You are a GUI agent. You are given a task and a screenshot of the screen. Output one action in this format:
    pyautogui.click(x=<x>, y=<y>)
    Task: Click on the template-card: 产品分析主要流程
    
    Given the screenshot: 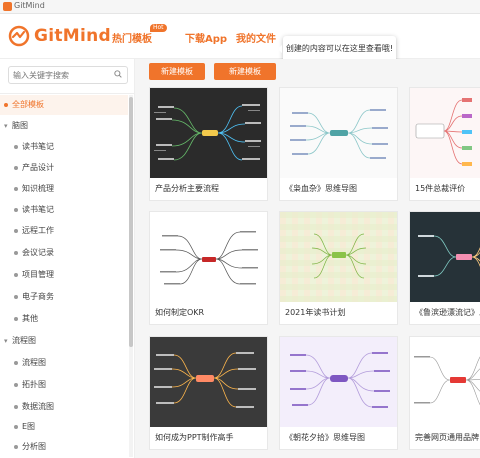 What is the action you would take?
    pyautogui.click(x=208, y=144)
    